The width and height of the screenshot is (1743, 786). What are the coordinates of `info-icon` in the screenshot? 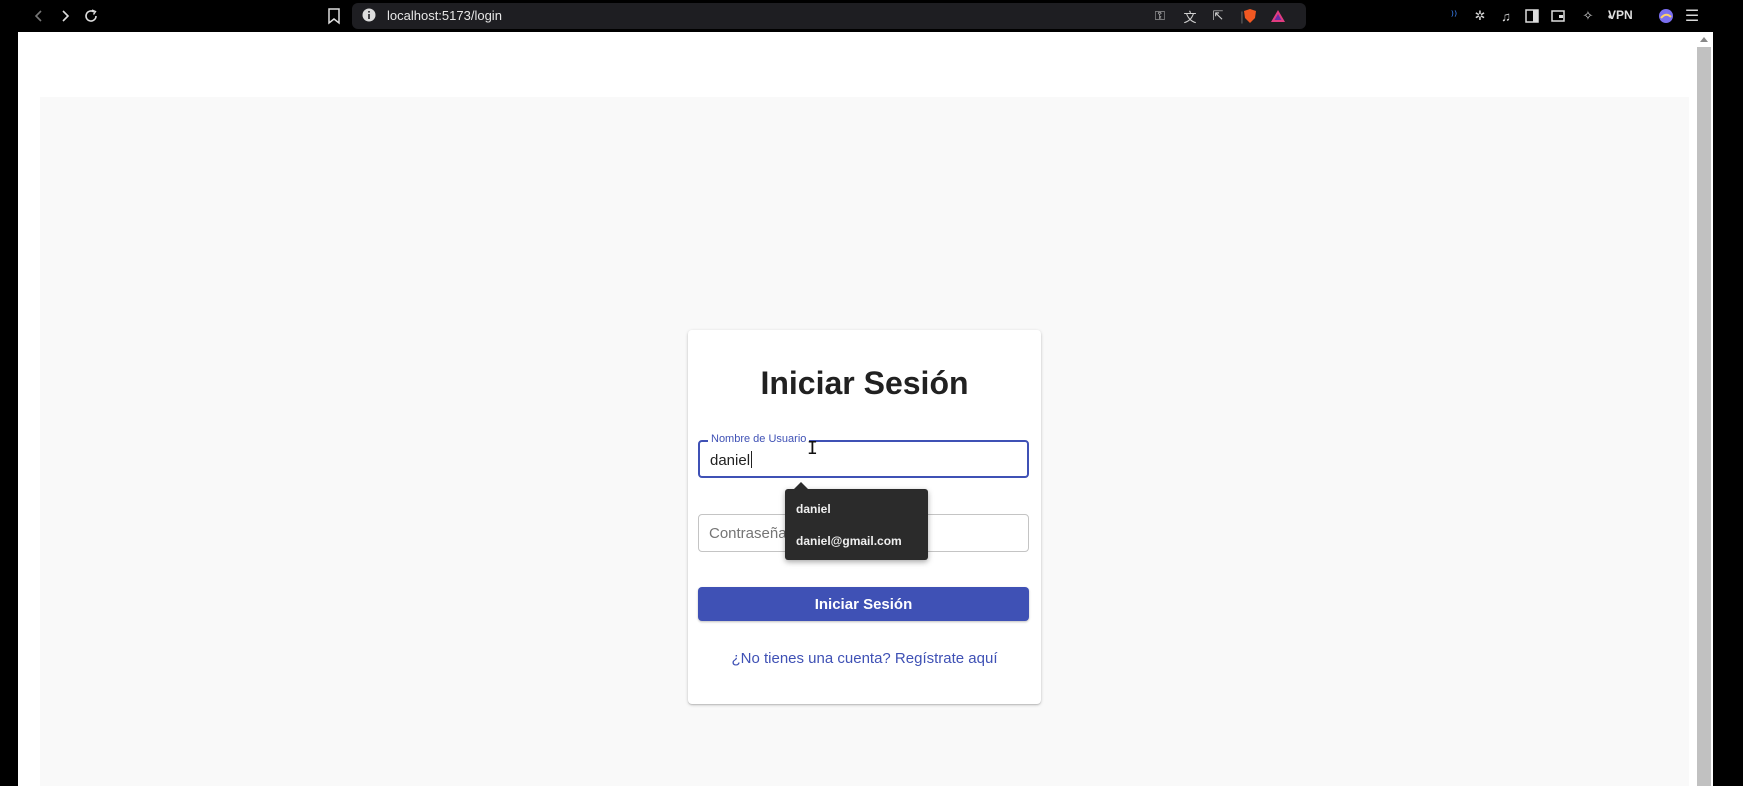 It's located at (369, 15).